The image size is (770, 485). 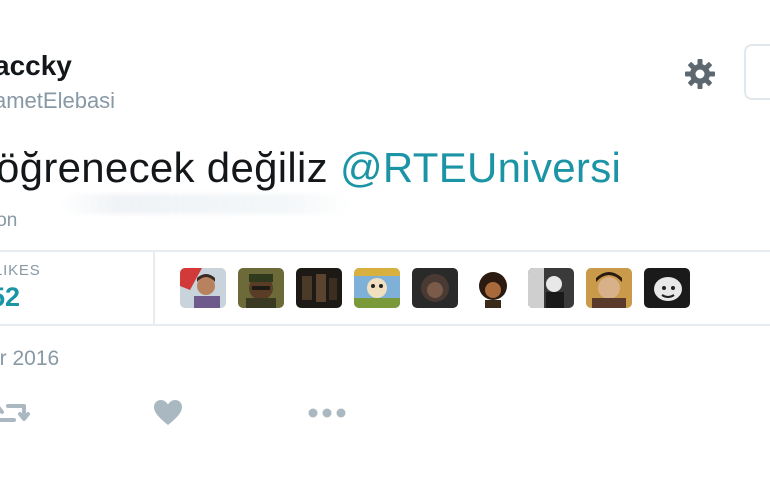 I want to click on tweet-text: öğrenecek değiliz @RTEUniversi, so click(x=310, y=168).